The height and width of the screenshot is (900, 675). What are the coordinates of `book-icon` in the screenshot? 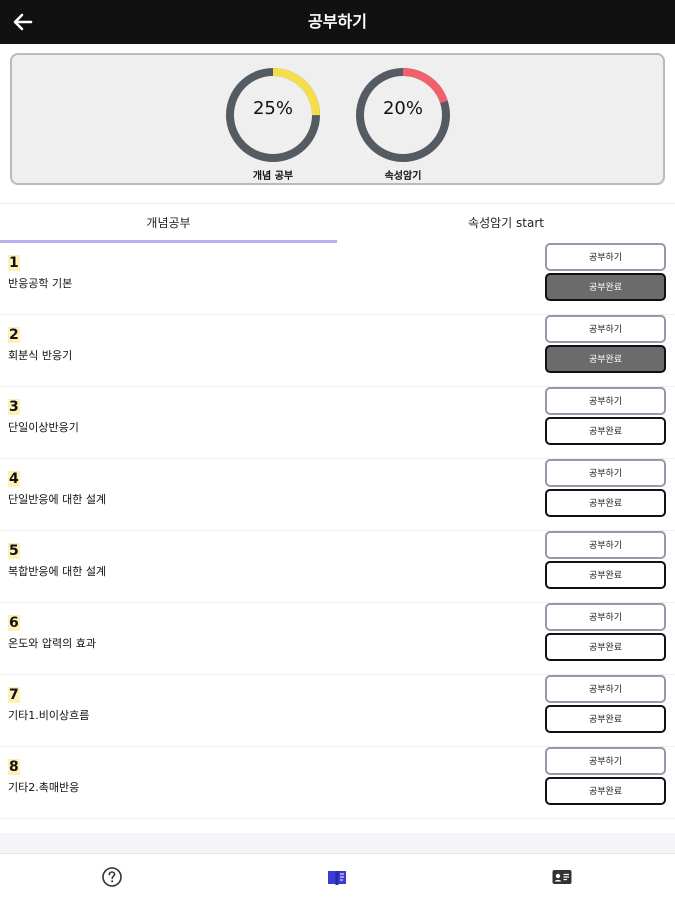 It's located at (338, 877).